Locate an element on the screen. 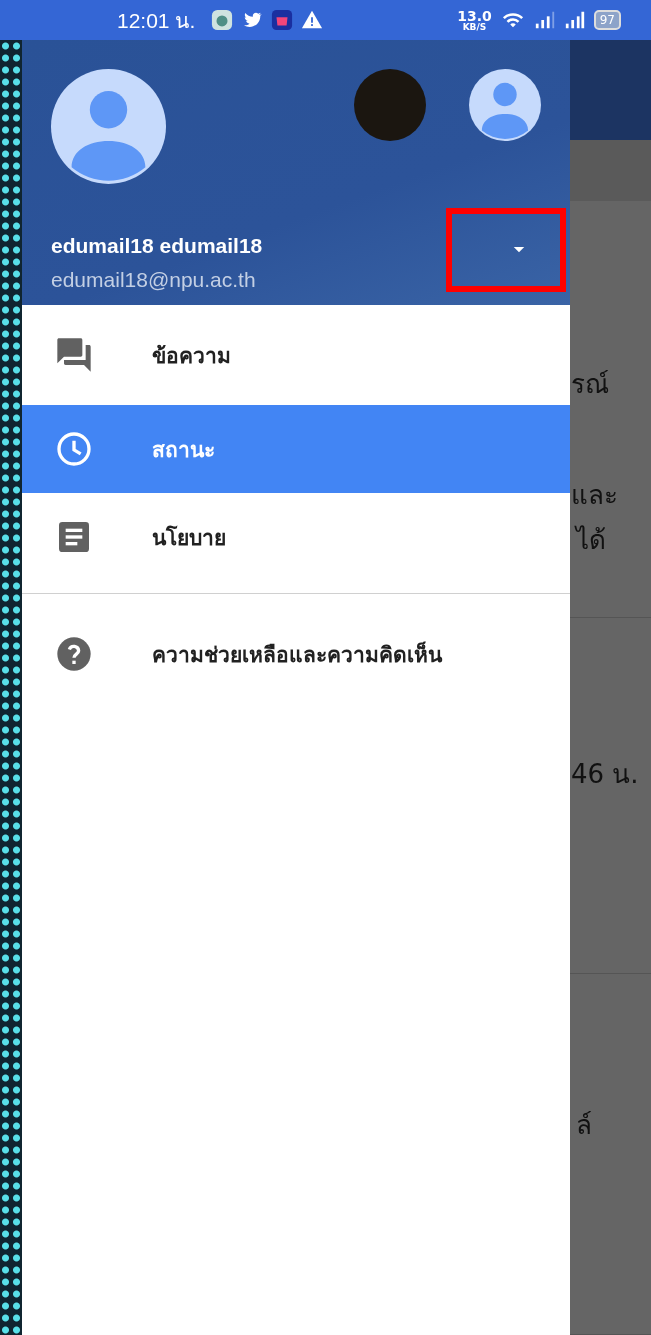 Image resolution: width=651 pixels, height=1335 pixels. speed-unit: KB/S is located at coordinates (474, 27).